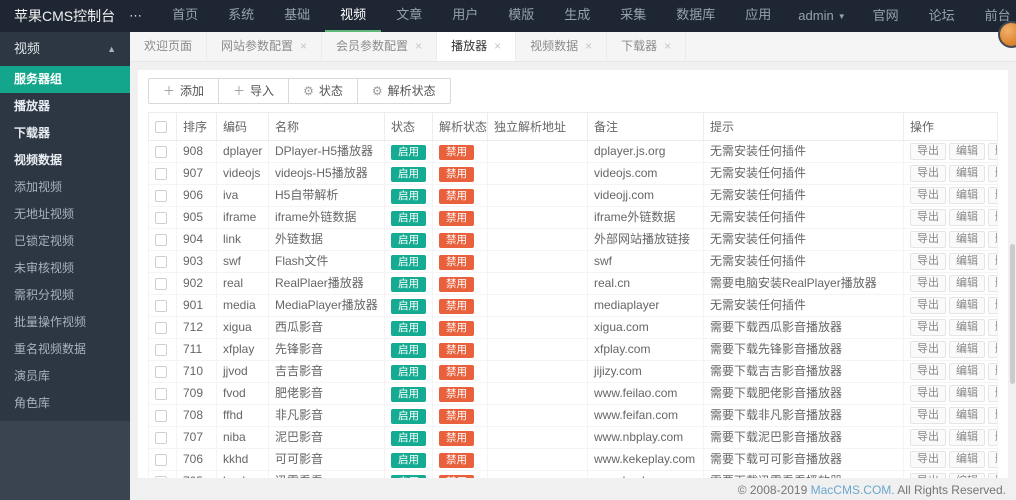  What do you see at coordinates (65, 79) in the screenshot?
I see `sidebar-item-server-group: 服务器组` at bounding box center [65, 79].